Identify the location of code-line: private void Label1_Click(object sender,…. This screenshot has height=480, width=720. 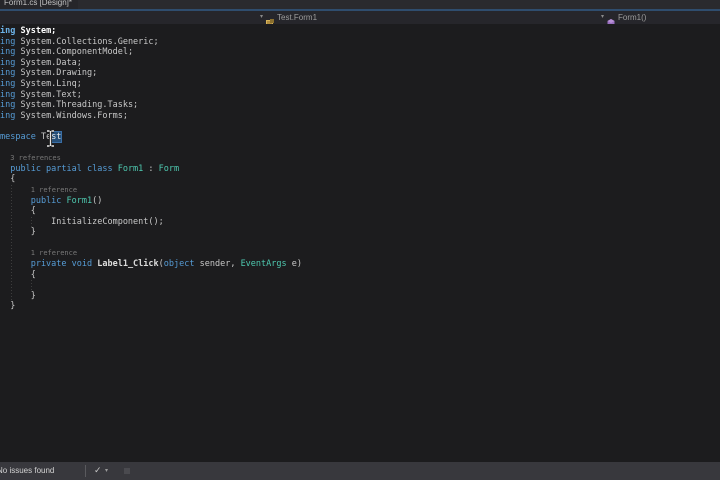
(360, 264).